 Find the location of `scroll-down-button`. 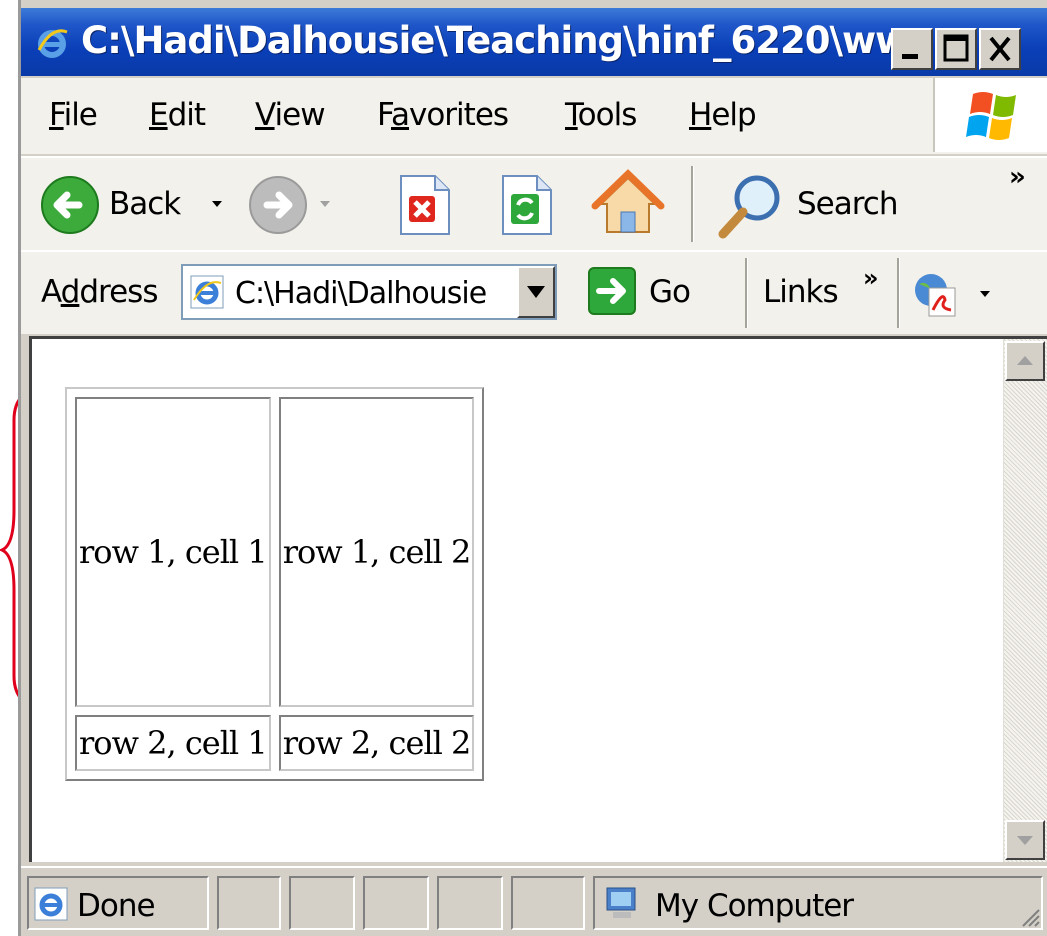

scroll-down-button is located at coordinates (1025, 840).